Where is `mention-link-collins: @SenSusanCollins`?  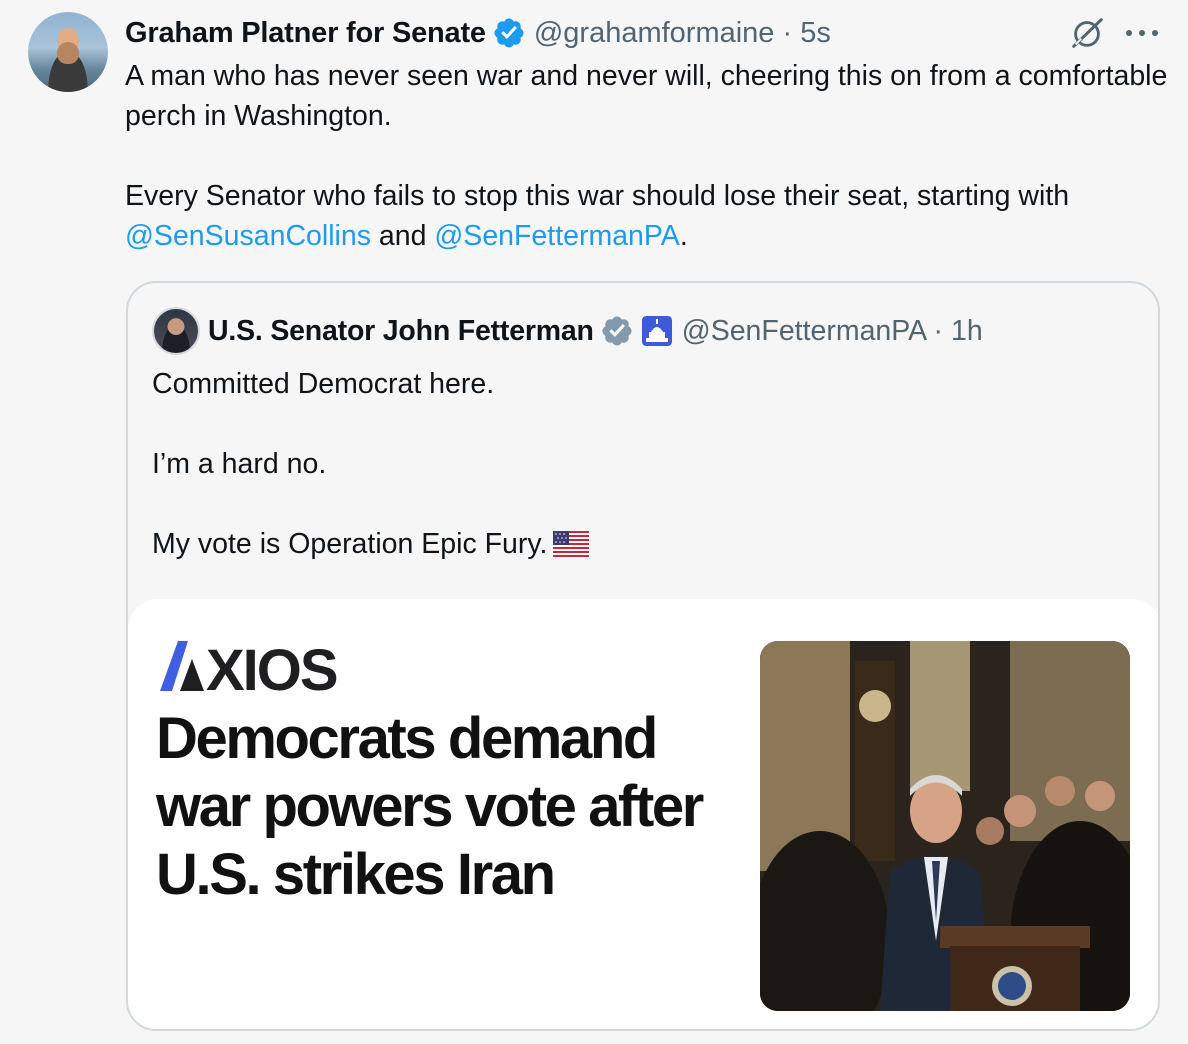
mention-link-collins: @SenSusanCollins is located at coordinates (248, 236).